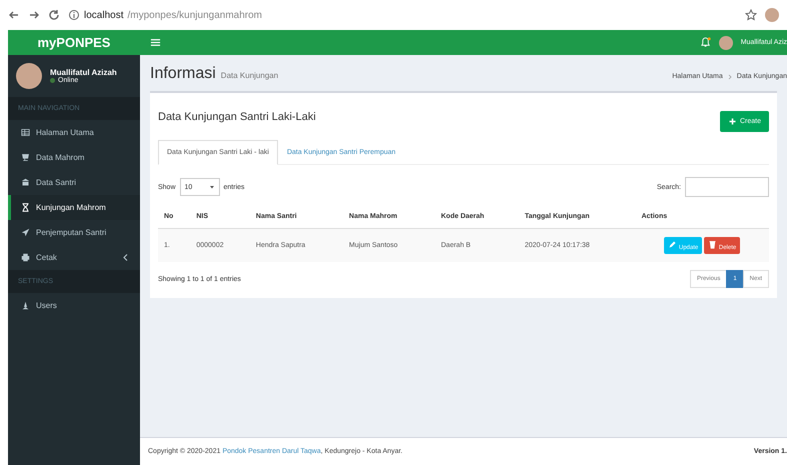 Image resolution: width=787 pixels, height=465 pixels. Describe the element at coordinates (74, 182) in the screenshot. I see `sidebar-item: Data Santri` at that location.